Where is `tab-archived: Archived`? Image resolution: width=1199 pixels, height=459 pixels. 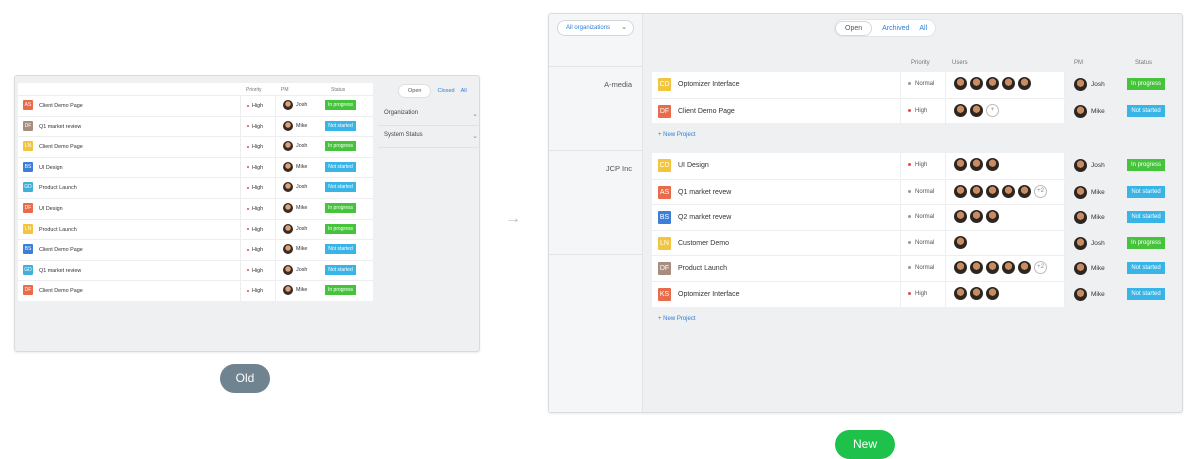 tab-archived: Archived is located at coordinates (895, 28).